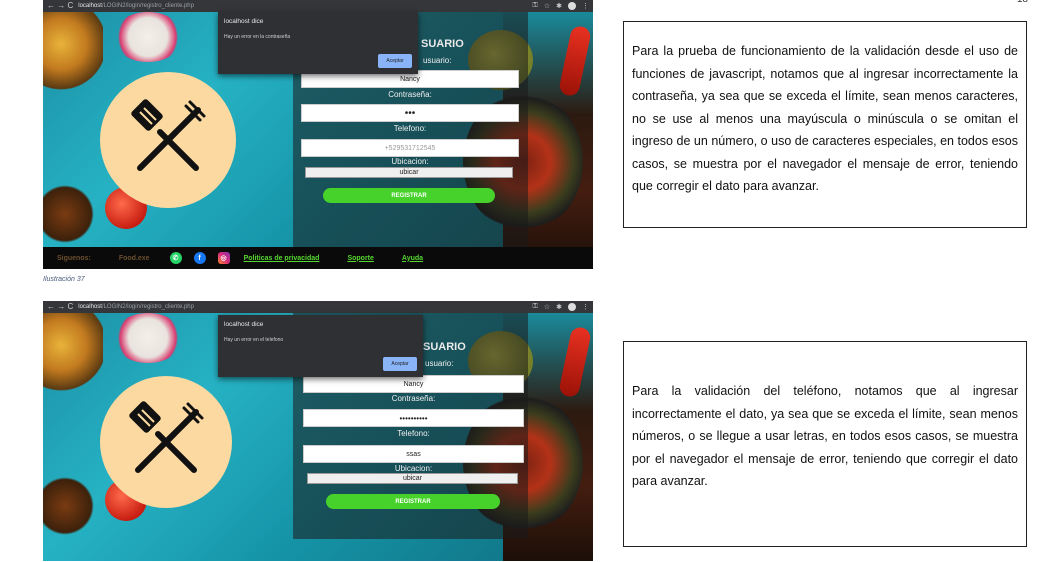 The width and height of the screenshot is (1062, 562). I want to click on phone-field: ssas, so click(413, 454).